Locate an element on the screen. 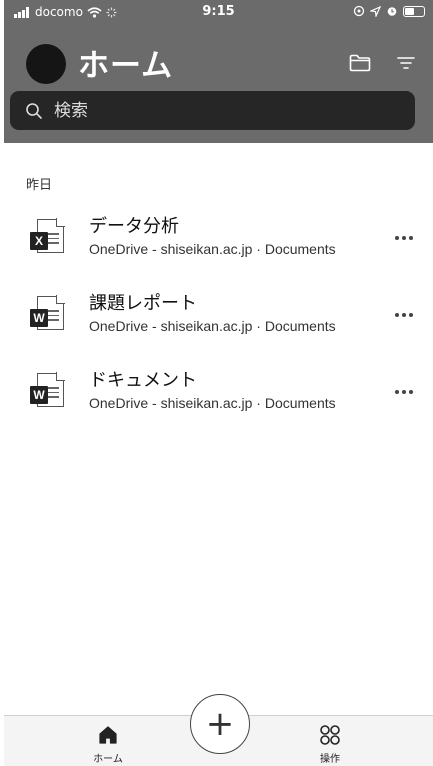 The image size is (433, 766). search-bar is located at coordinates (212, 110).